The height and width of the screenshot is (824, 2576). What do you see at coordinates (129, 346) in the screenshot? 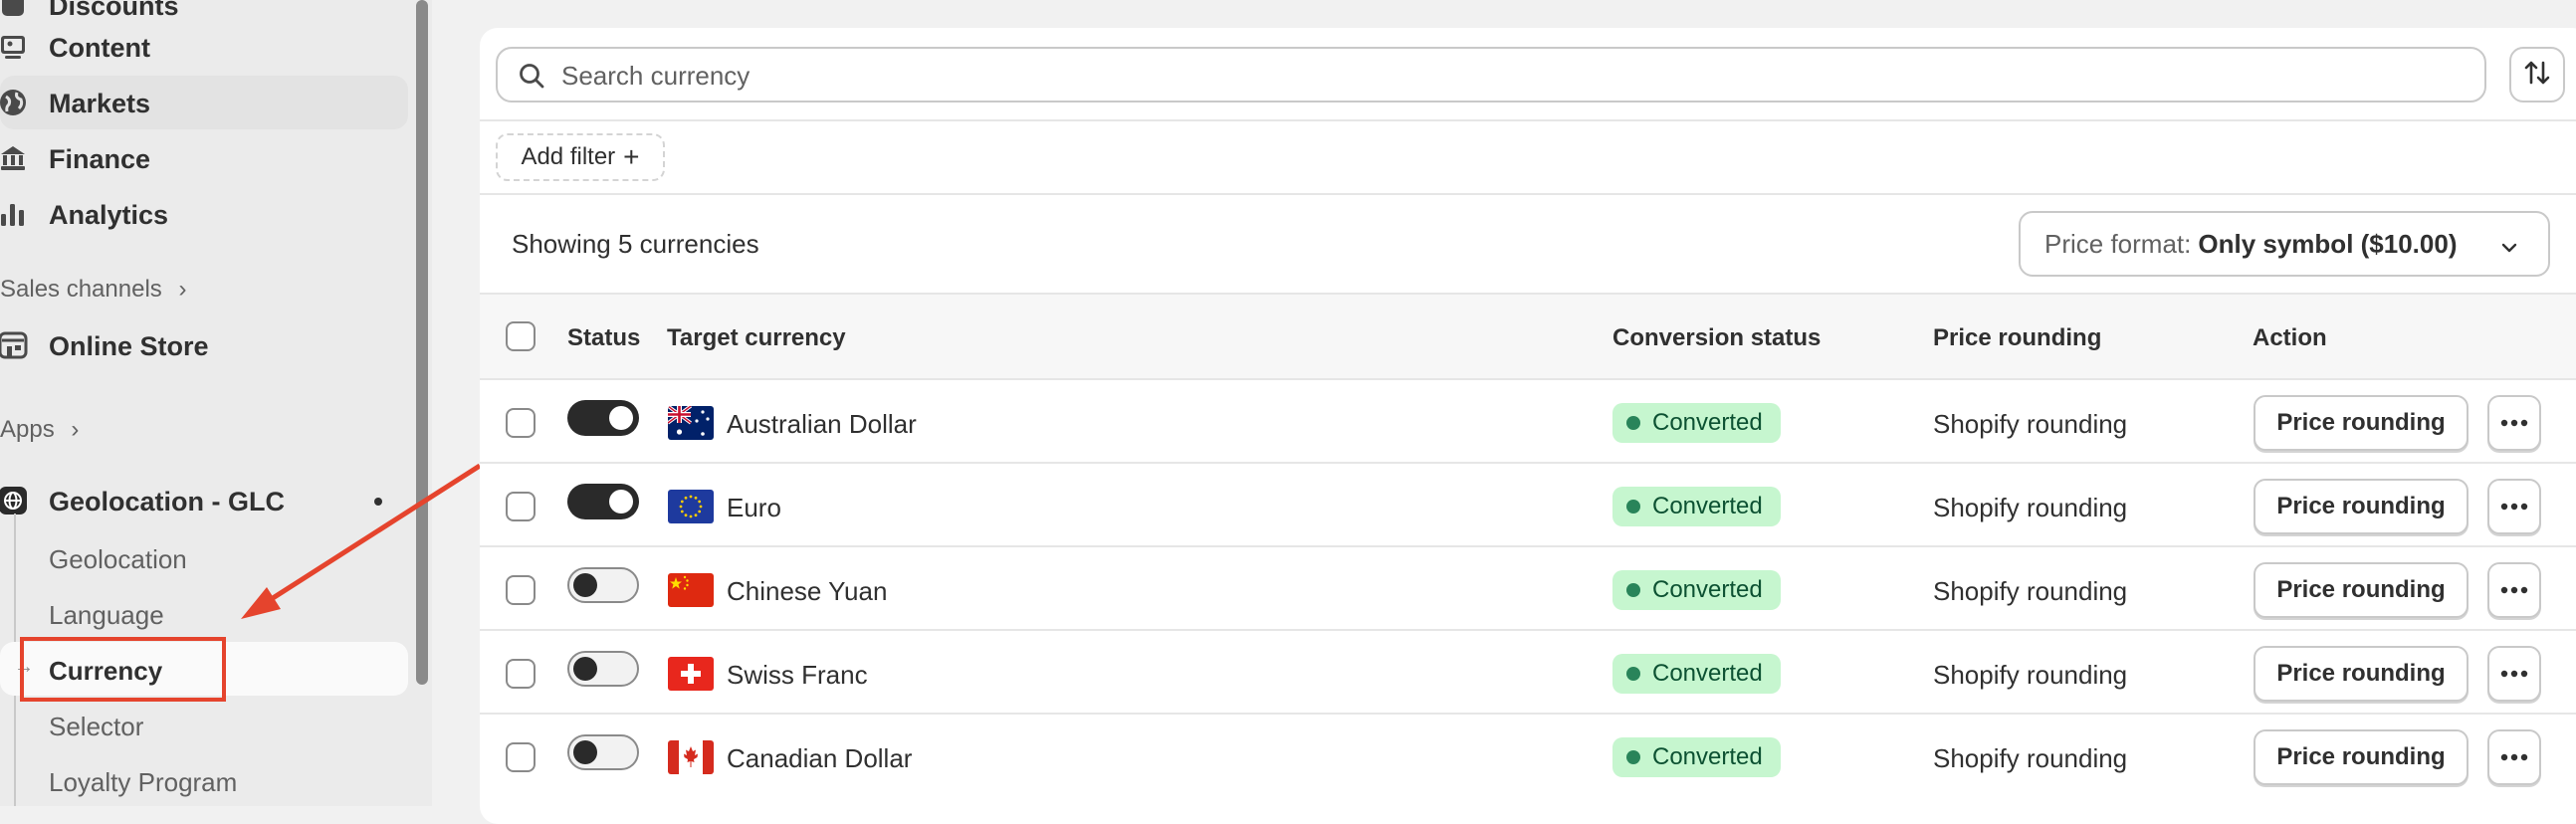
I see `sidebar-item-label: Online Store` at bounding box center [129, 346].